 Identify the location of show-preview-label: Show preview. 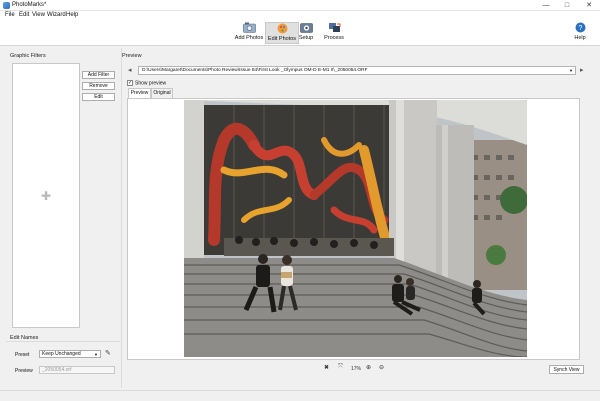
(151, 83).